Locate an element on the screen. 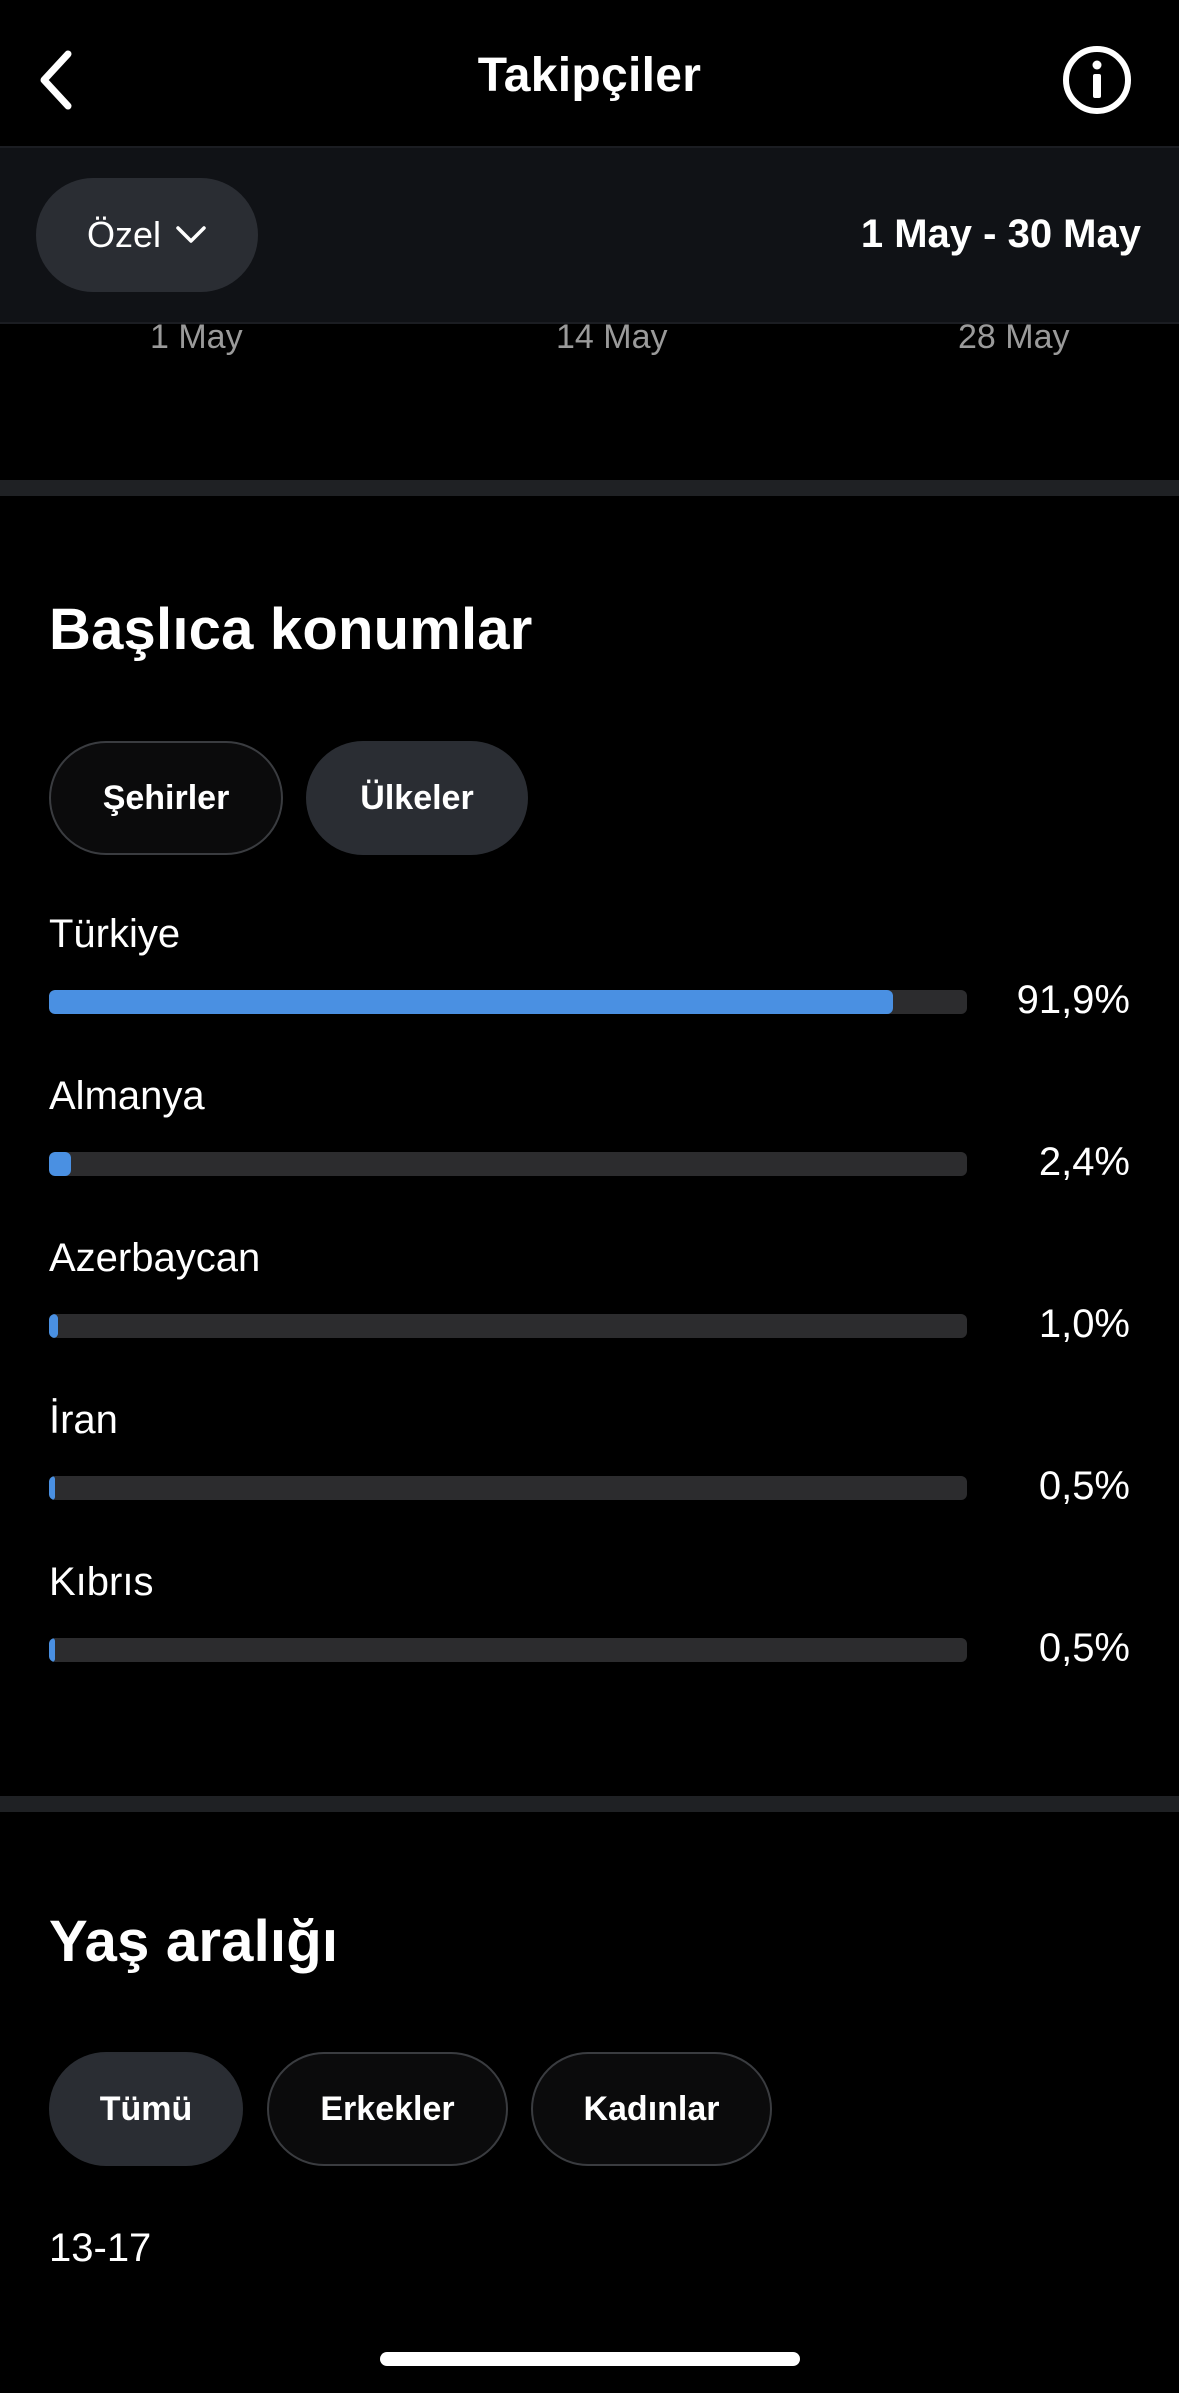  tab-label: Ülkeler is located at coordinates (417, 797).